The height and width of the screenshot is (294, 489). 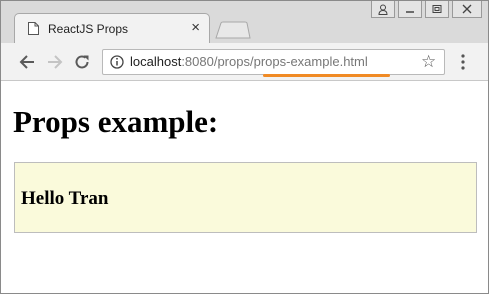 I want to click on window-controls, so click(x=425, y=10).